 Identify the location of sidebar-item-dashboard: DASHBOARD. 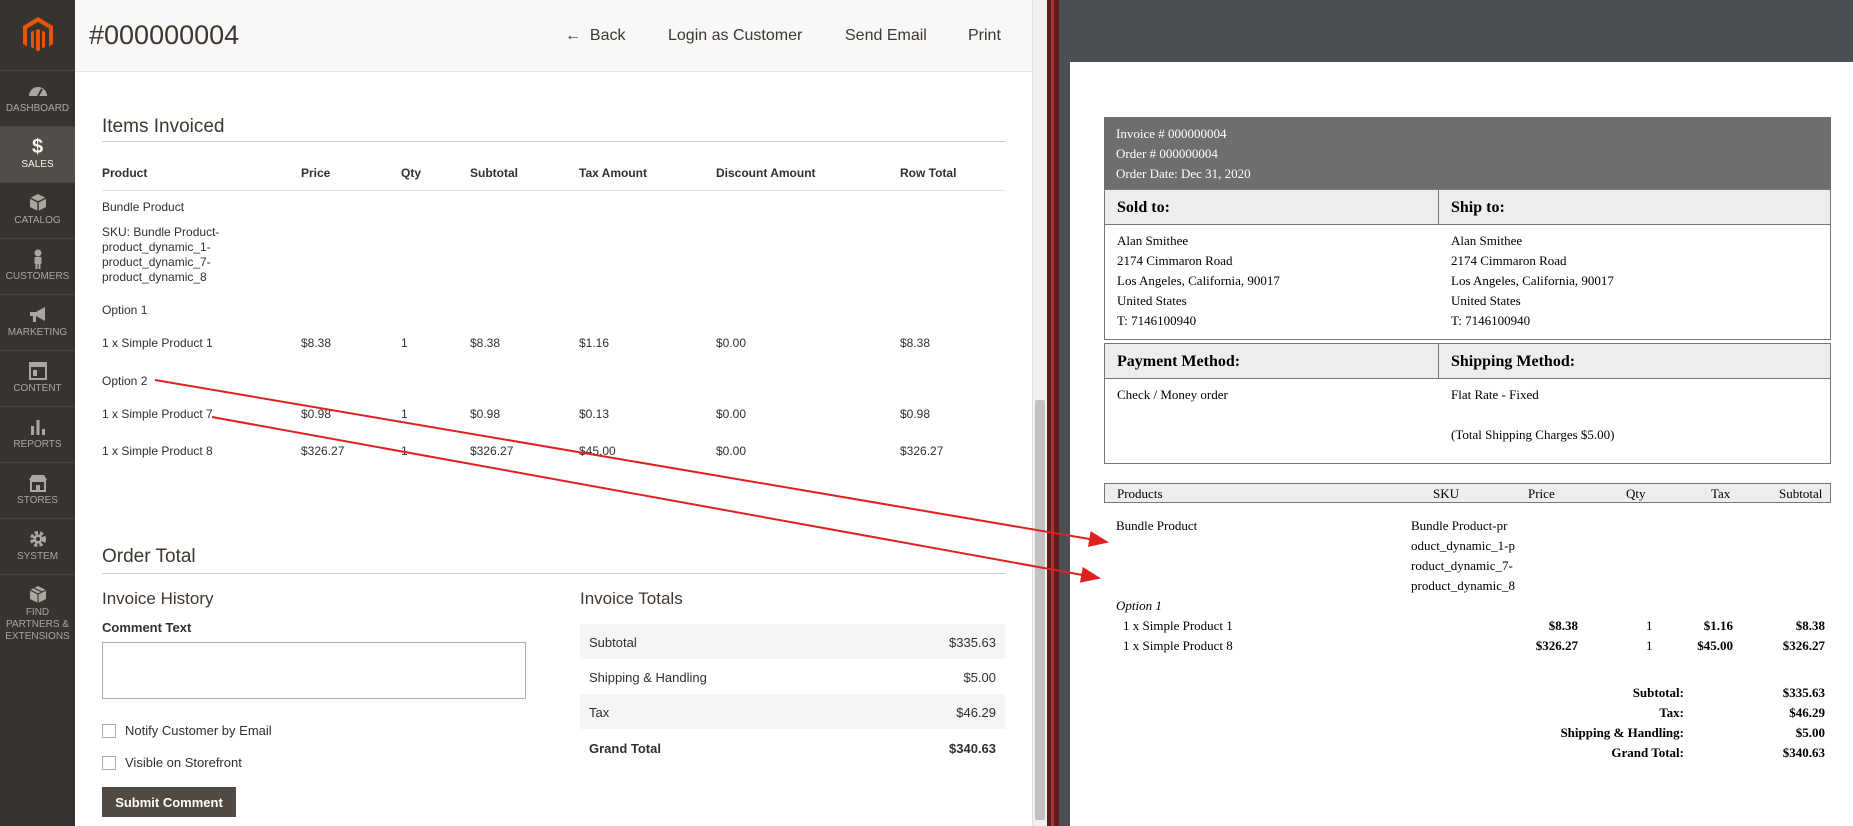
(37, 98).